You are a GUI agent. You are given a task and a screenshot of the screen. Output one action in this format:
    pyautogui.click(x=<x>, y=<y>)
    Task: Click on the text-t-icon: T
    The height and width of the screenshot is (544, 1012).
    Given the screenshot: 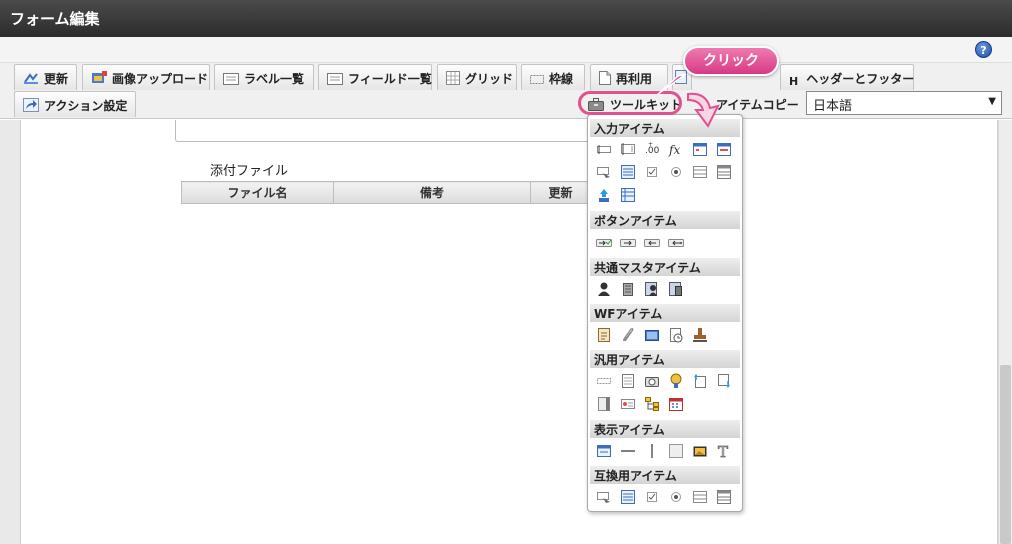 What is the action you would take?
    pyautogui.click(x=724, y=451)
    